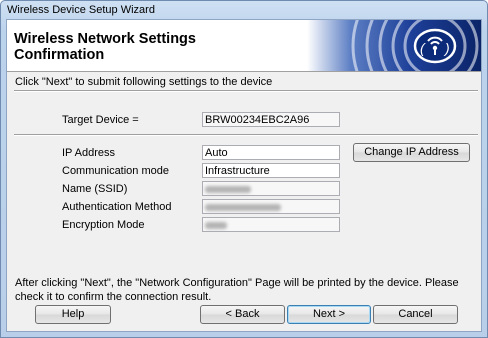 This screenshot has height=338, width=488. Describe the element at coordinates (271, 170) in the screenshot. I see `communication-mode-field: Infrastructure` at that location.